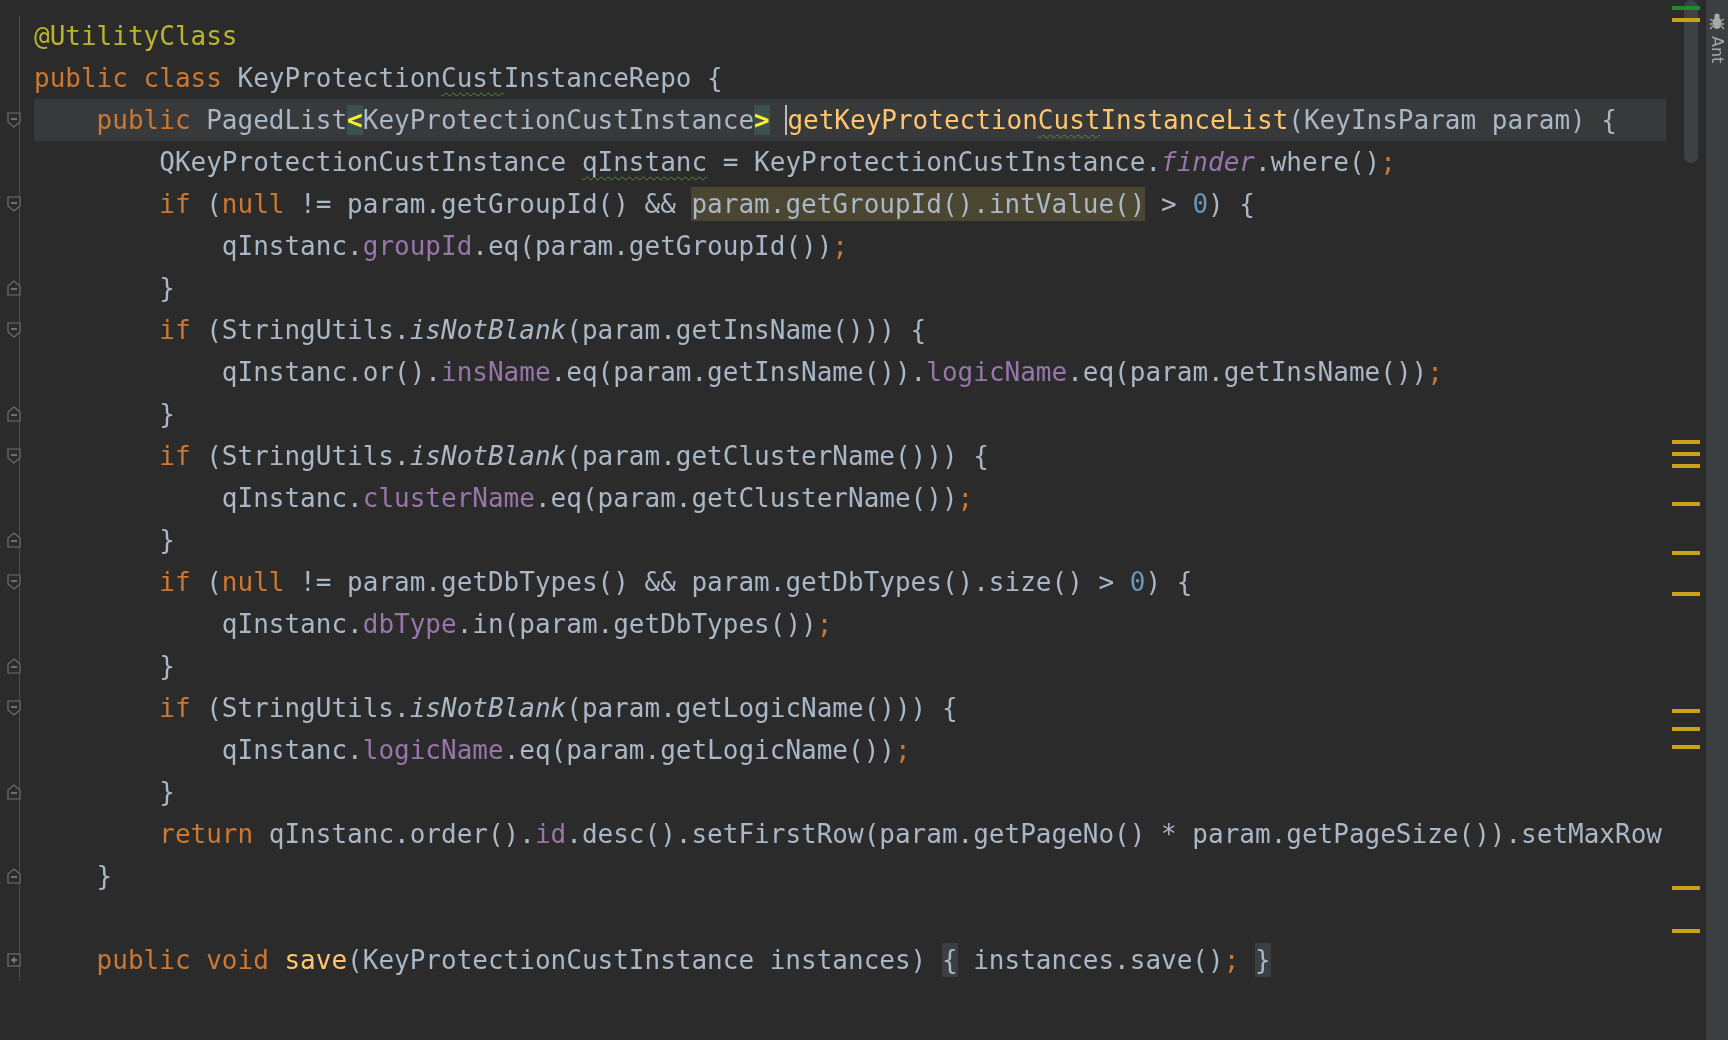 The width and height of the screenshot is (1728, 1040). What do you see at coordinates (14, 960) in the screenshot?
I see `expand-icon` at bounding box center [14, 960].